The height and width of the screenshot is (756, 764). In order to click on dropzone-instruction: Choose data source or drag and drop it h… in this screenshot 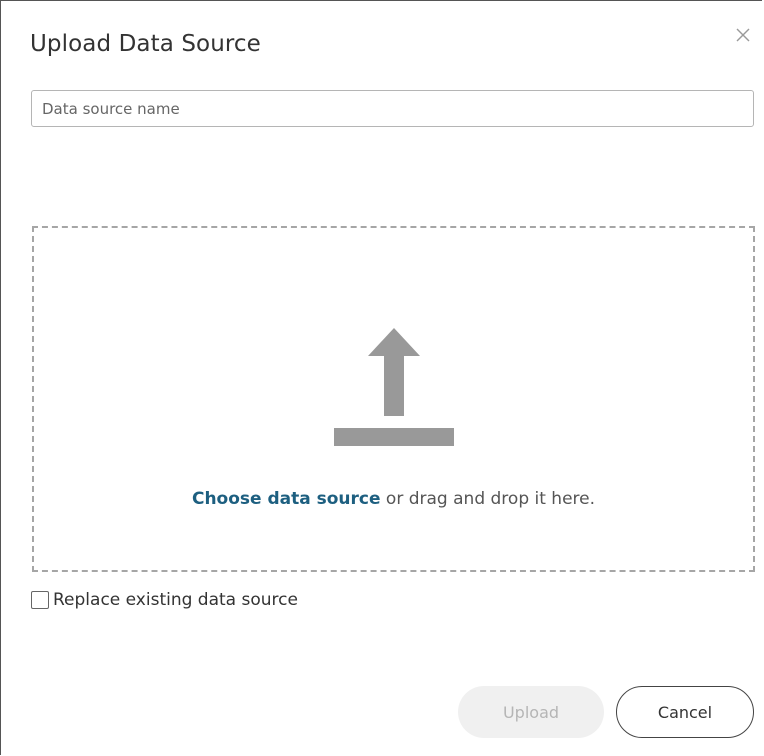, I will do `click(393, 499)`.